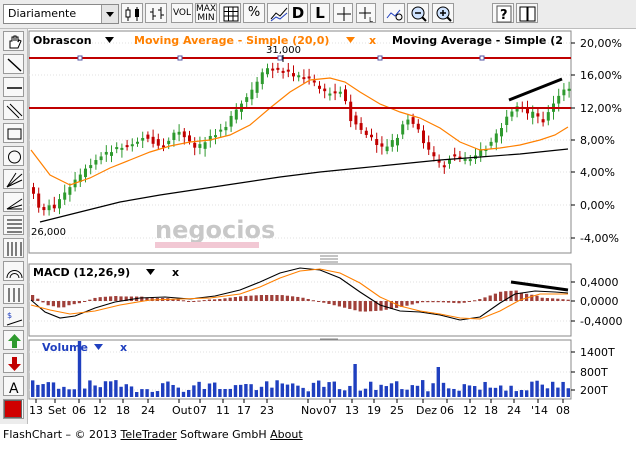 This screenshot has width=636, height=450. What do you see at coordinates (175, 272) in the screenshot?
I see `macd-close-icon: x` at bounding box center [175, 272].